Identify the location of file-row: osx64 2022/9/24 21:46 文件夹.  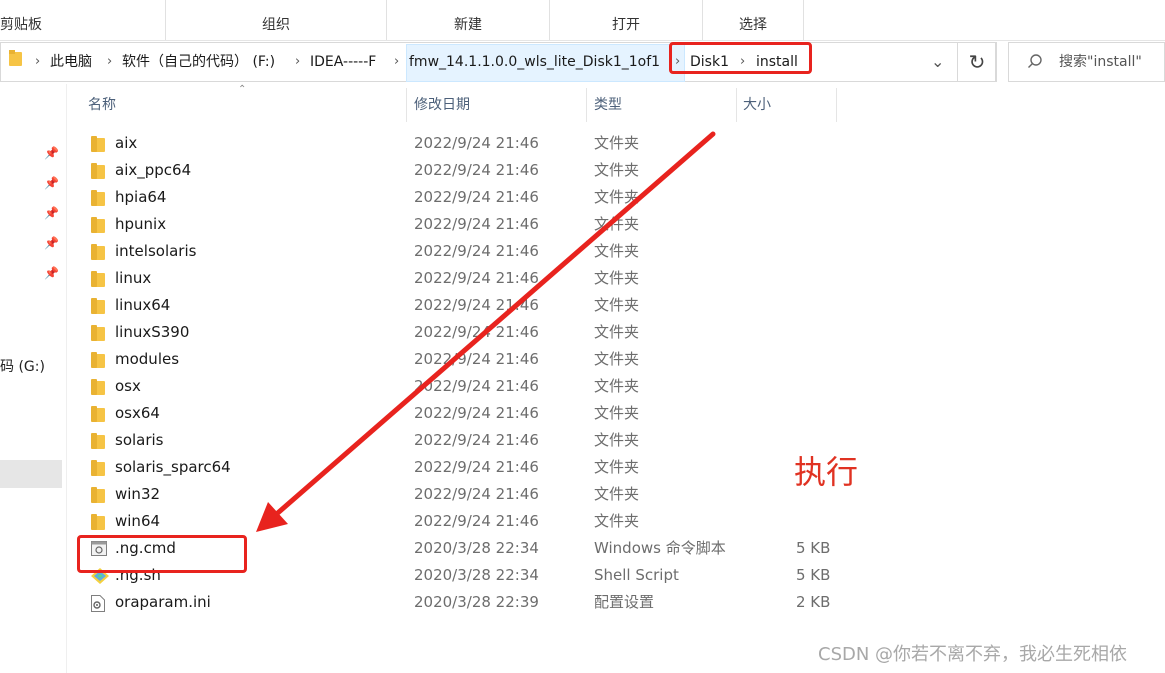
(430, 413).